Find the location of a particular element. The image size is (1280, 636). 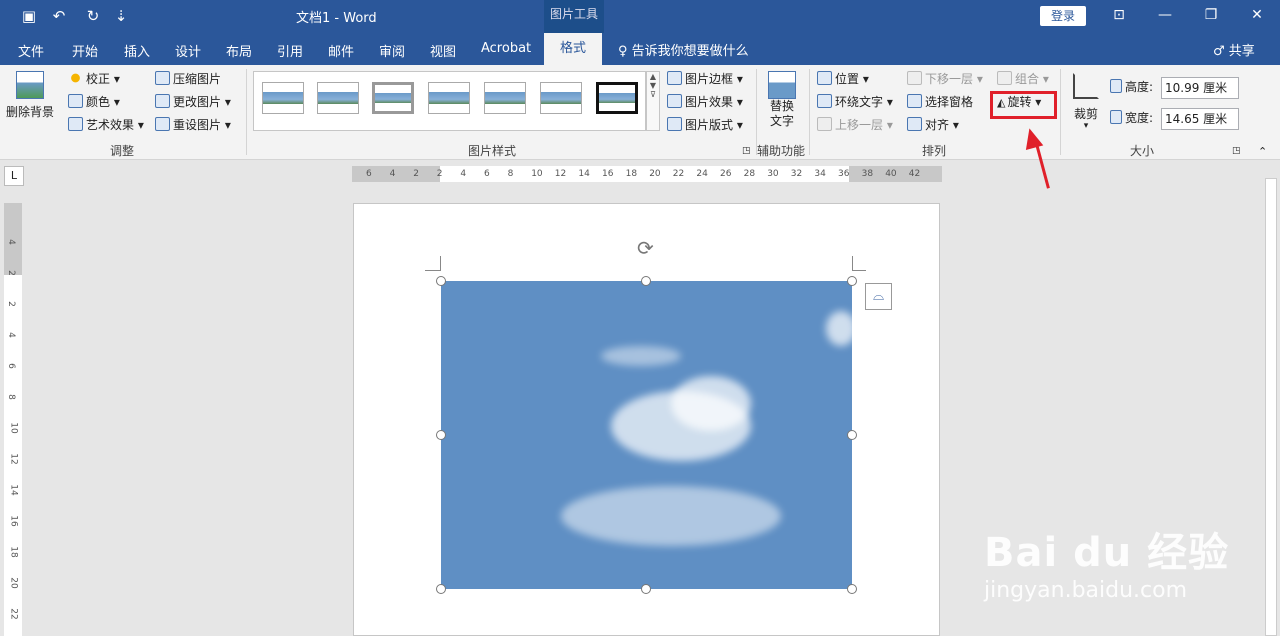

tab-review: 审阅 is located at coordinates (392, 50).